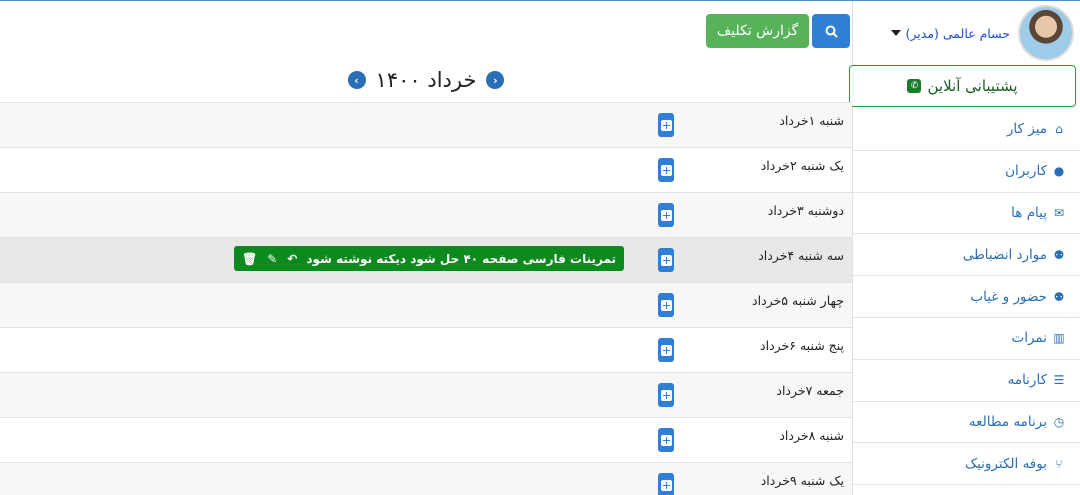 The width and height of the screenshot is (1080, 495). I want to click on bar-chart-icon: ▥, so click(1059, 338).